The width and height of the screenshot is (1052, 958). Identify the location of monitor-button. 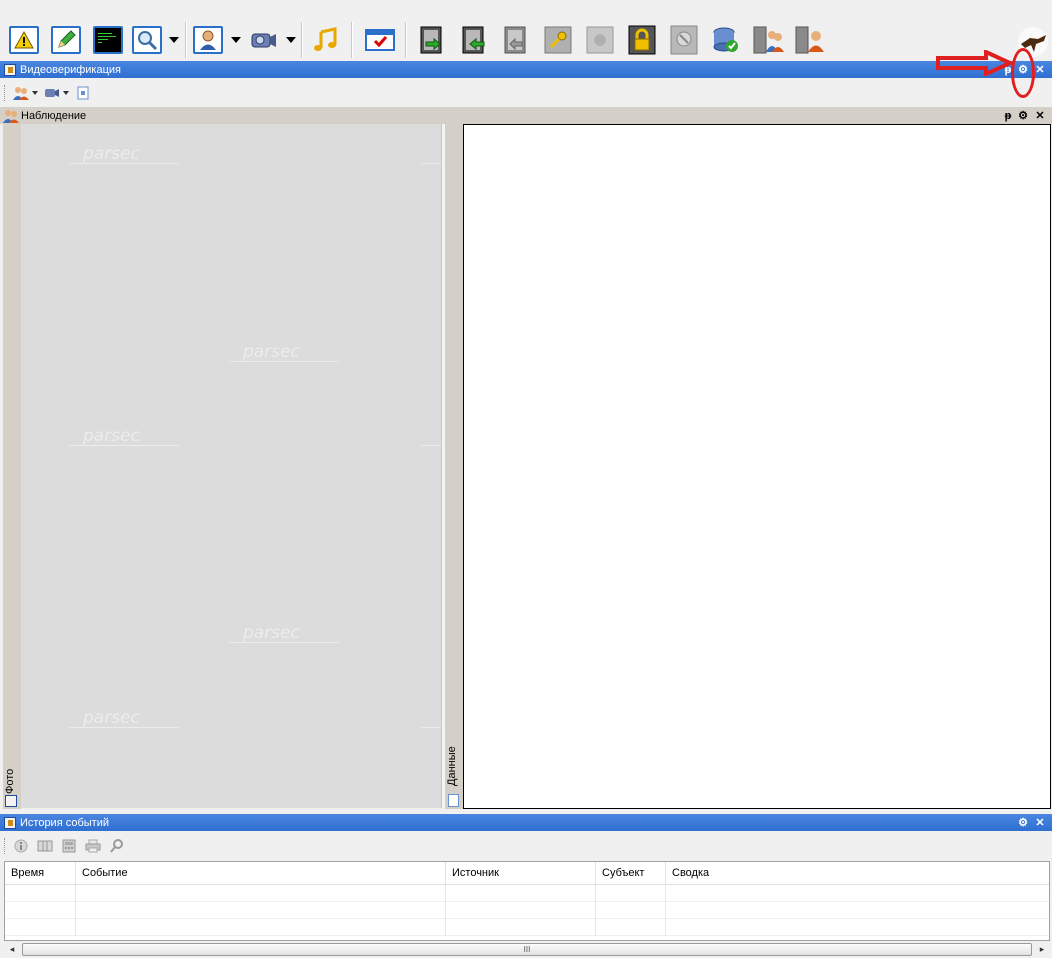
(108, 40).